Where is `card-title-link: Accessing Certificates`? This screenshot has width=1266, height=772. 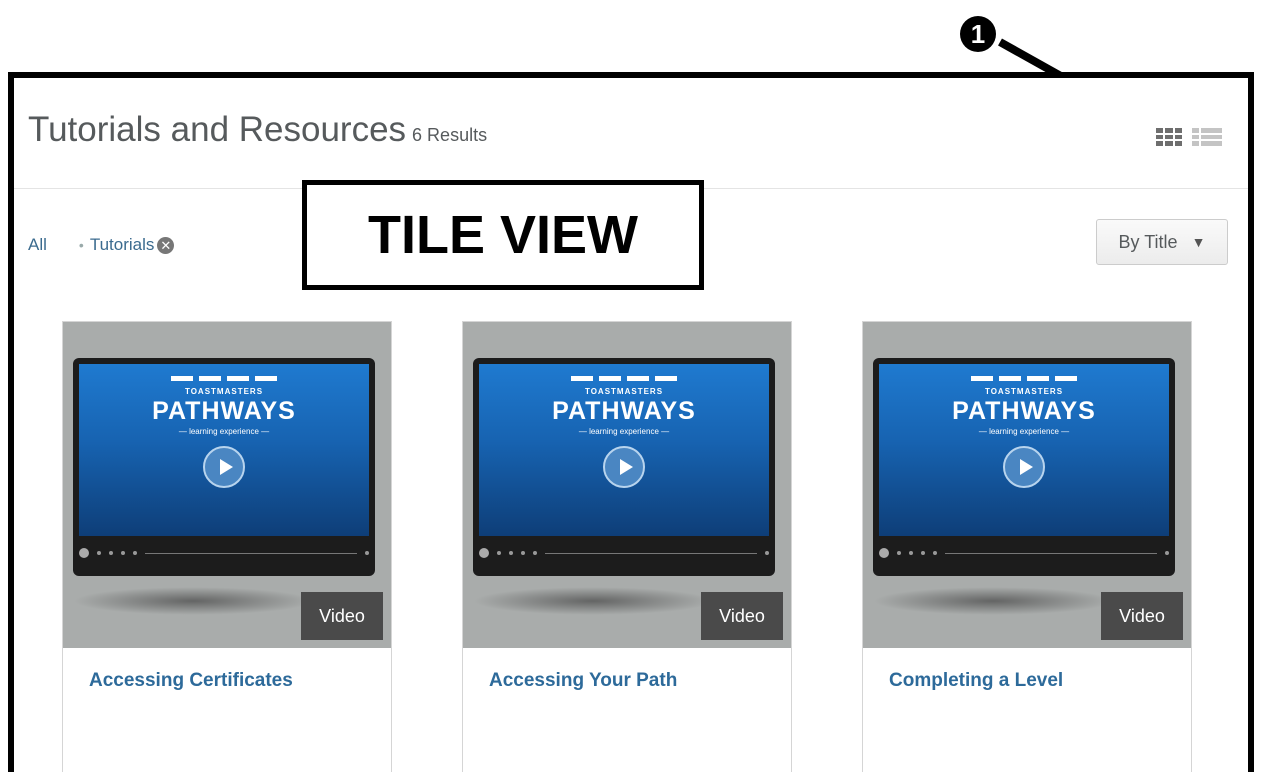 card-title-link: Accessing Certificates is located at coordinates (191, 681).